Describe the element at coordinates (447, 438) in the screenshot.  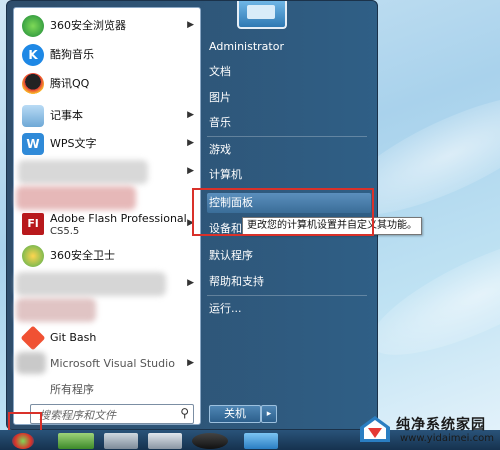
I see `watermark-url: www.yidaimei.com` at that location.